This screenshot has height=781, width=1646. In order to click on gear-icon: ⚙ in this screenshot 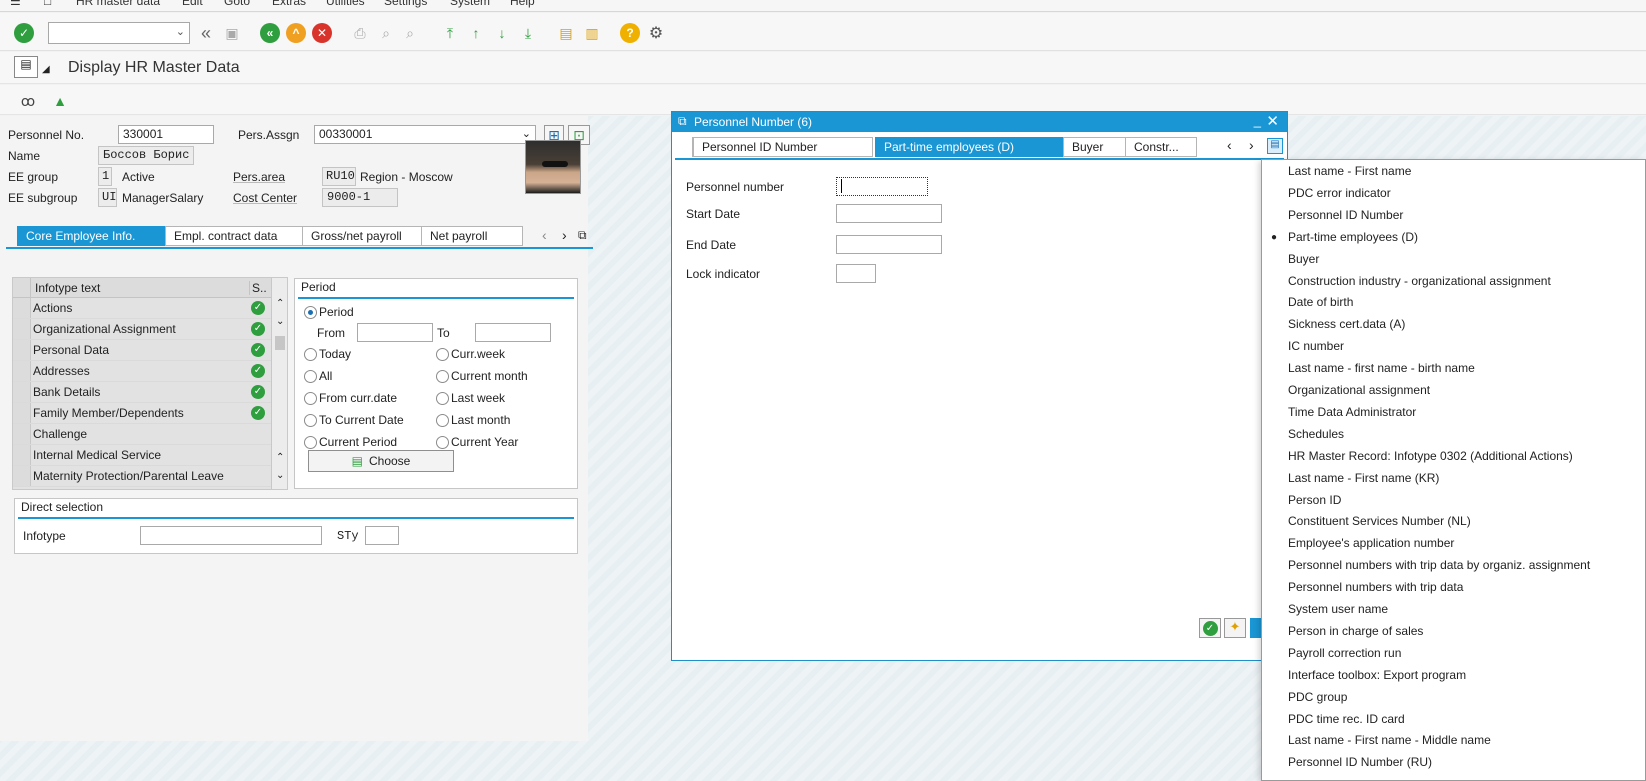, I will do `click(656, 33)`.